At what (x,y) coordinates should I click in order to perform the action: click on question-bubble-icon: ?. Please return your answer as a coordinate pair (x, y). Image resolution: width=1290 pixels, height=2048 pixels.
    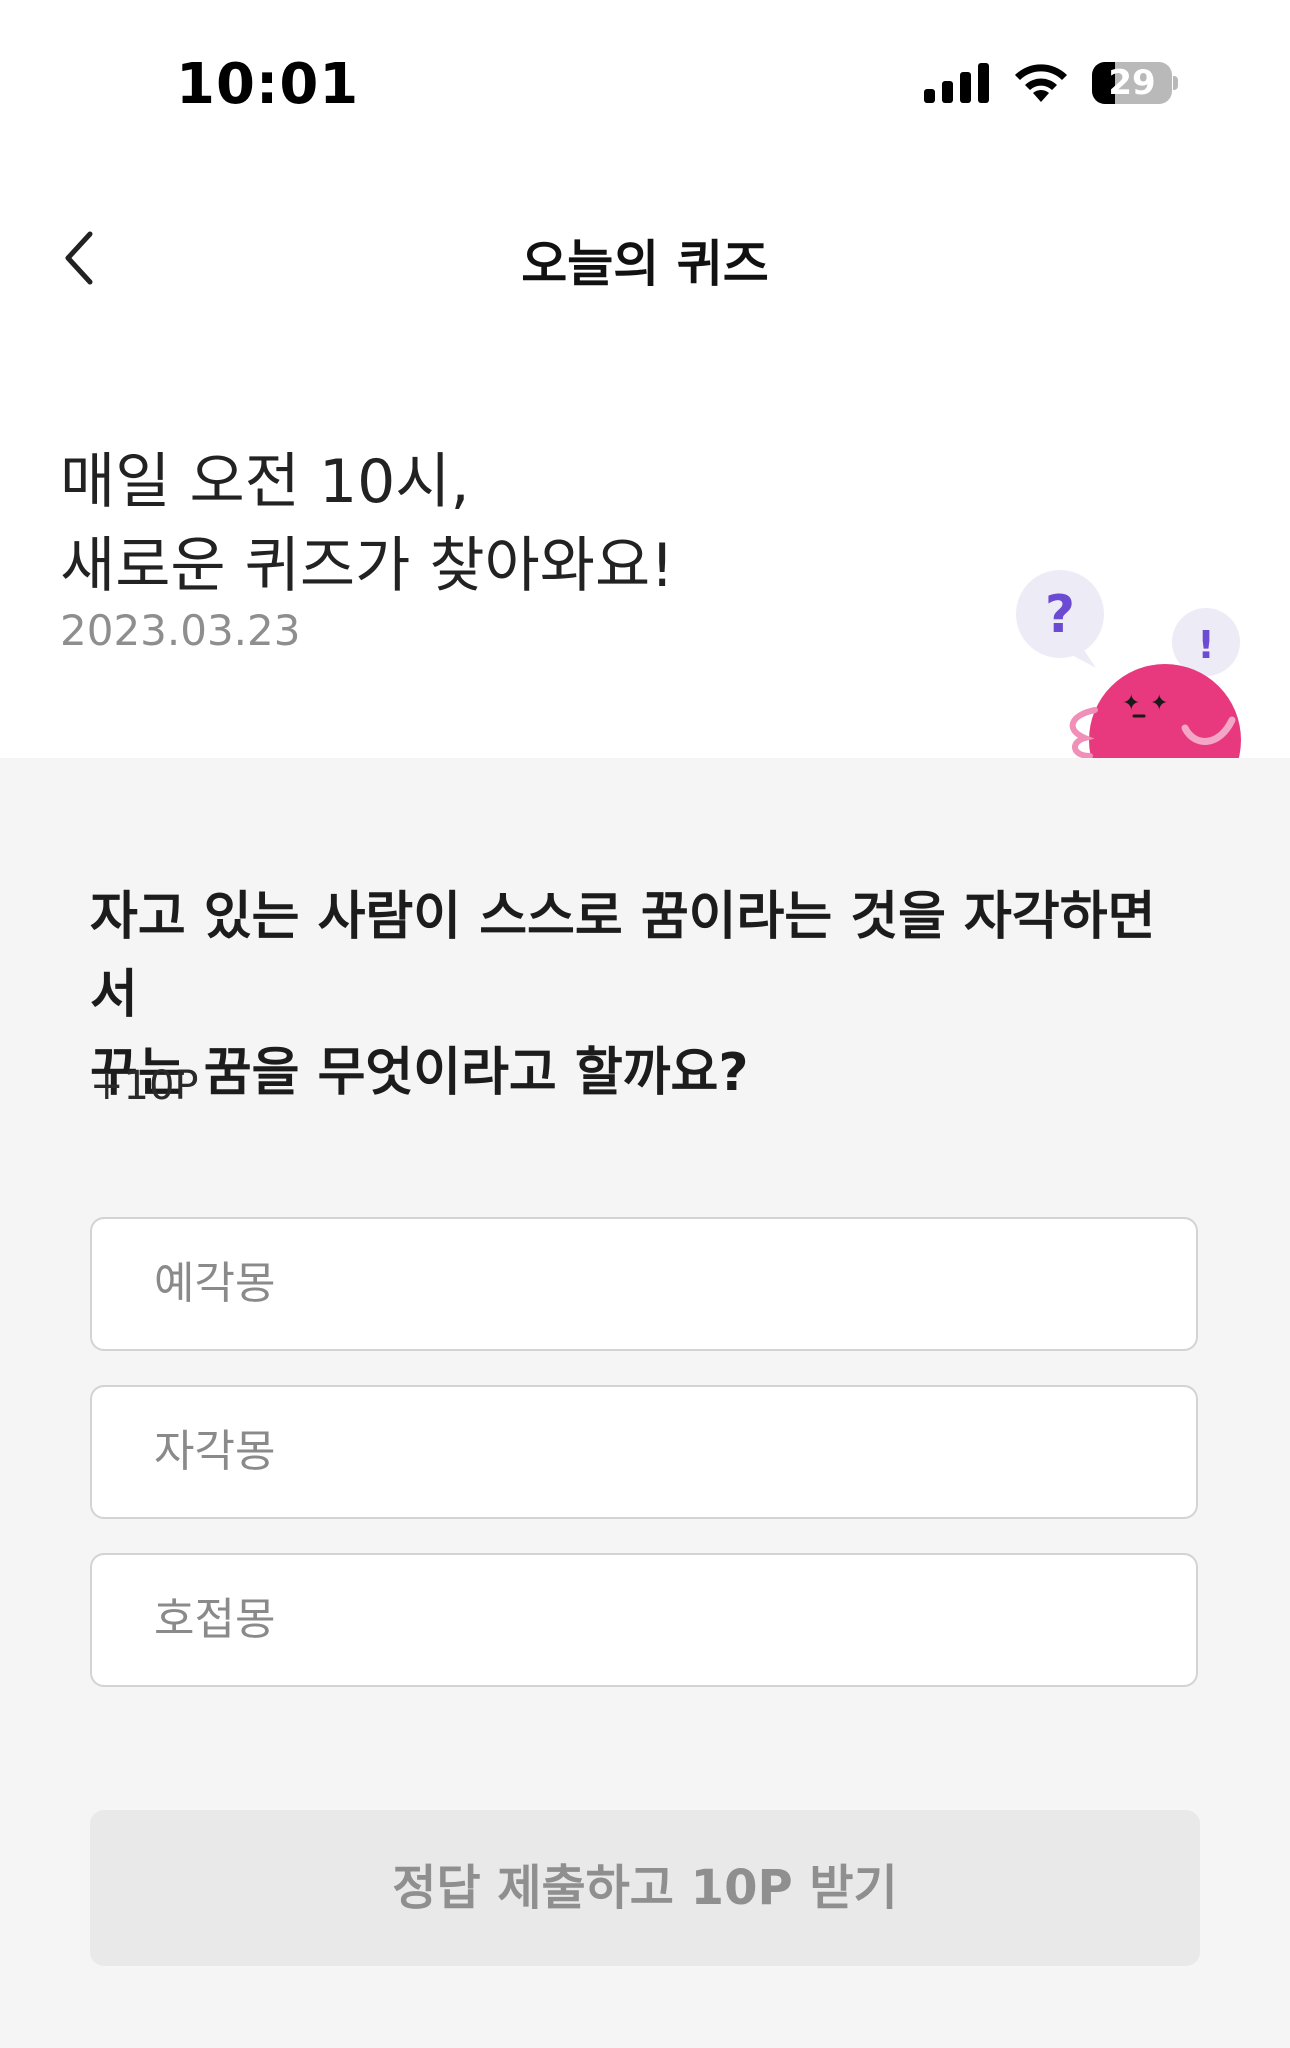
    Looking at the image, I should click on (1060, 619).